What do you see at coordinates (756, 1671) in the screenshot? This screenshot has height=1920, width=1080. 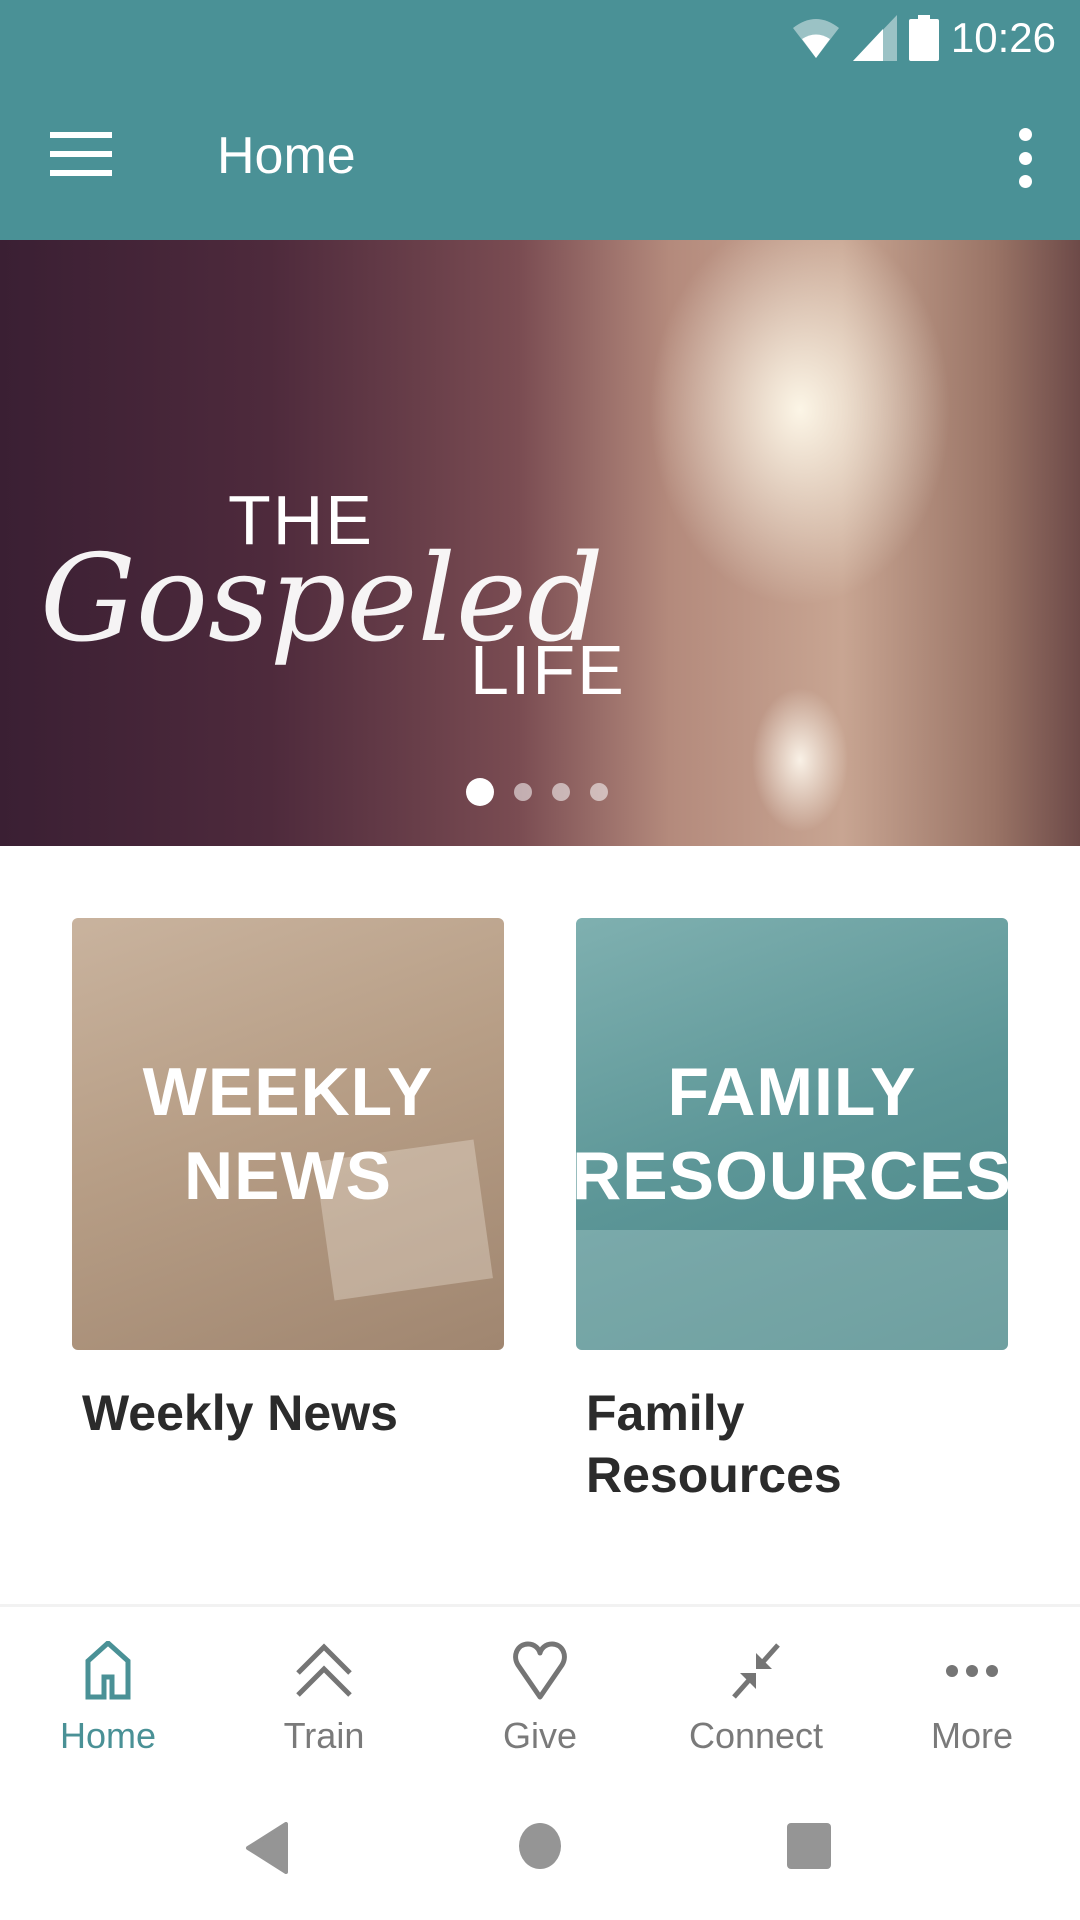 I see `arrows-in-icon` at bounding box center [756, 1671].